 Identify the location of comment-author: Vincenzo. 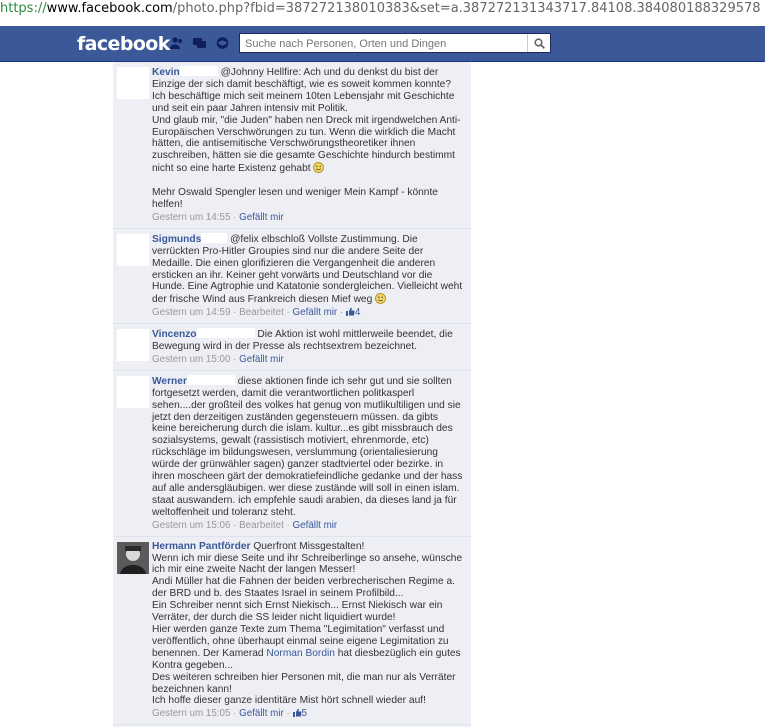
(174, 334).